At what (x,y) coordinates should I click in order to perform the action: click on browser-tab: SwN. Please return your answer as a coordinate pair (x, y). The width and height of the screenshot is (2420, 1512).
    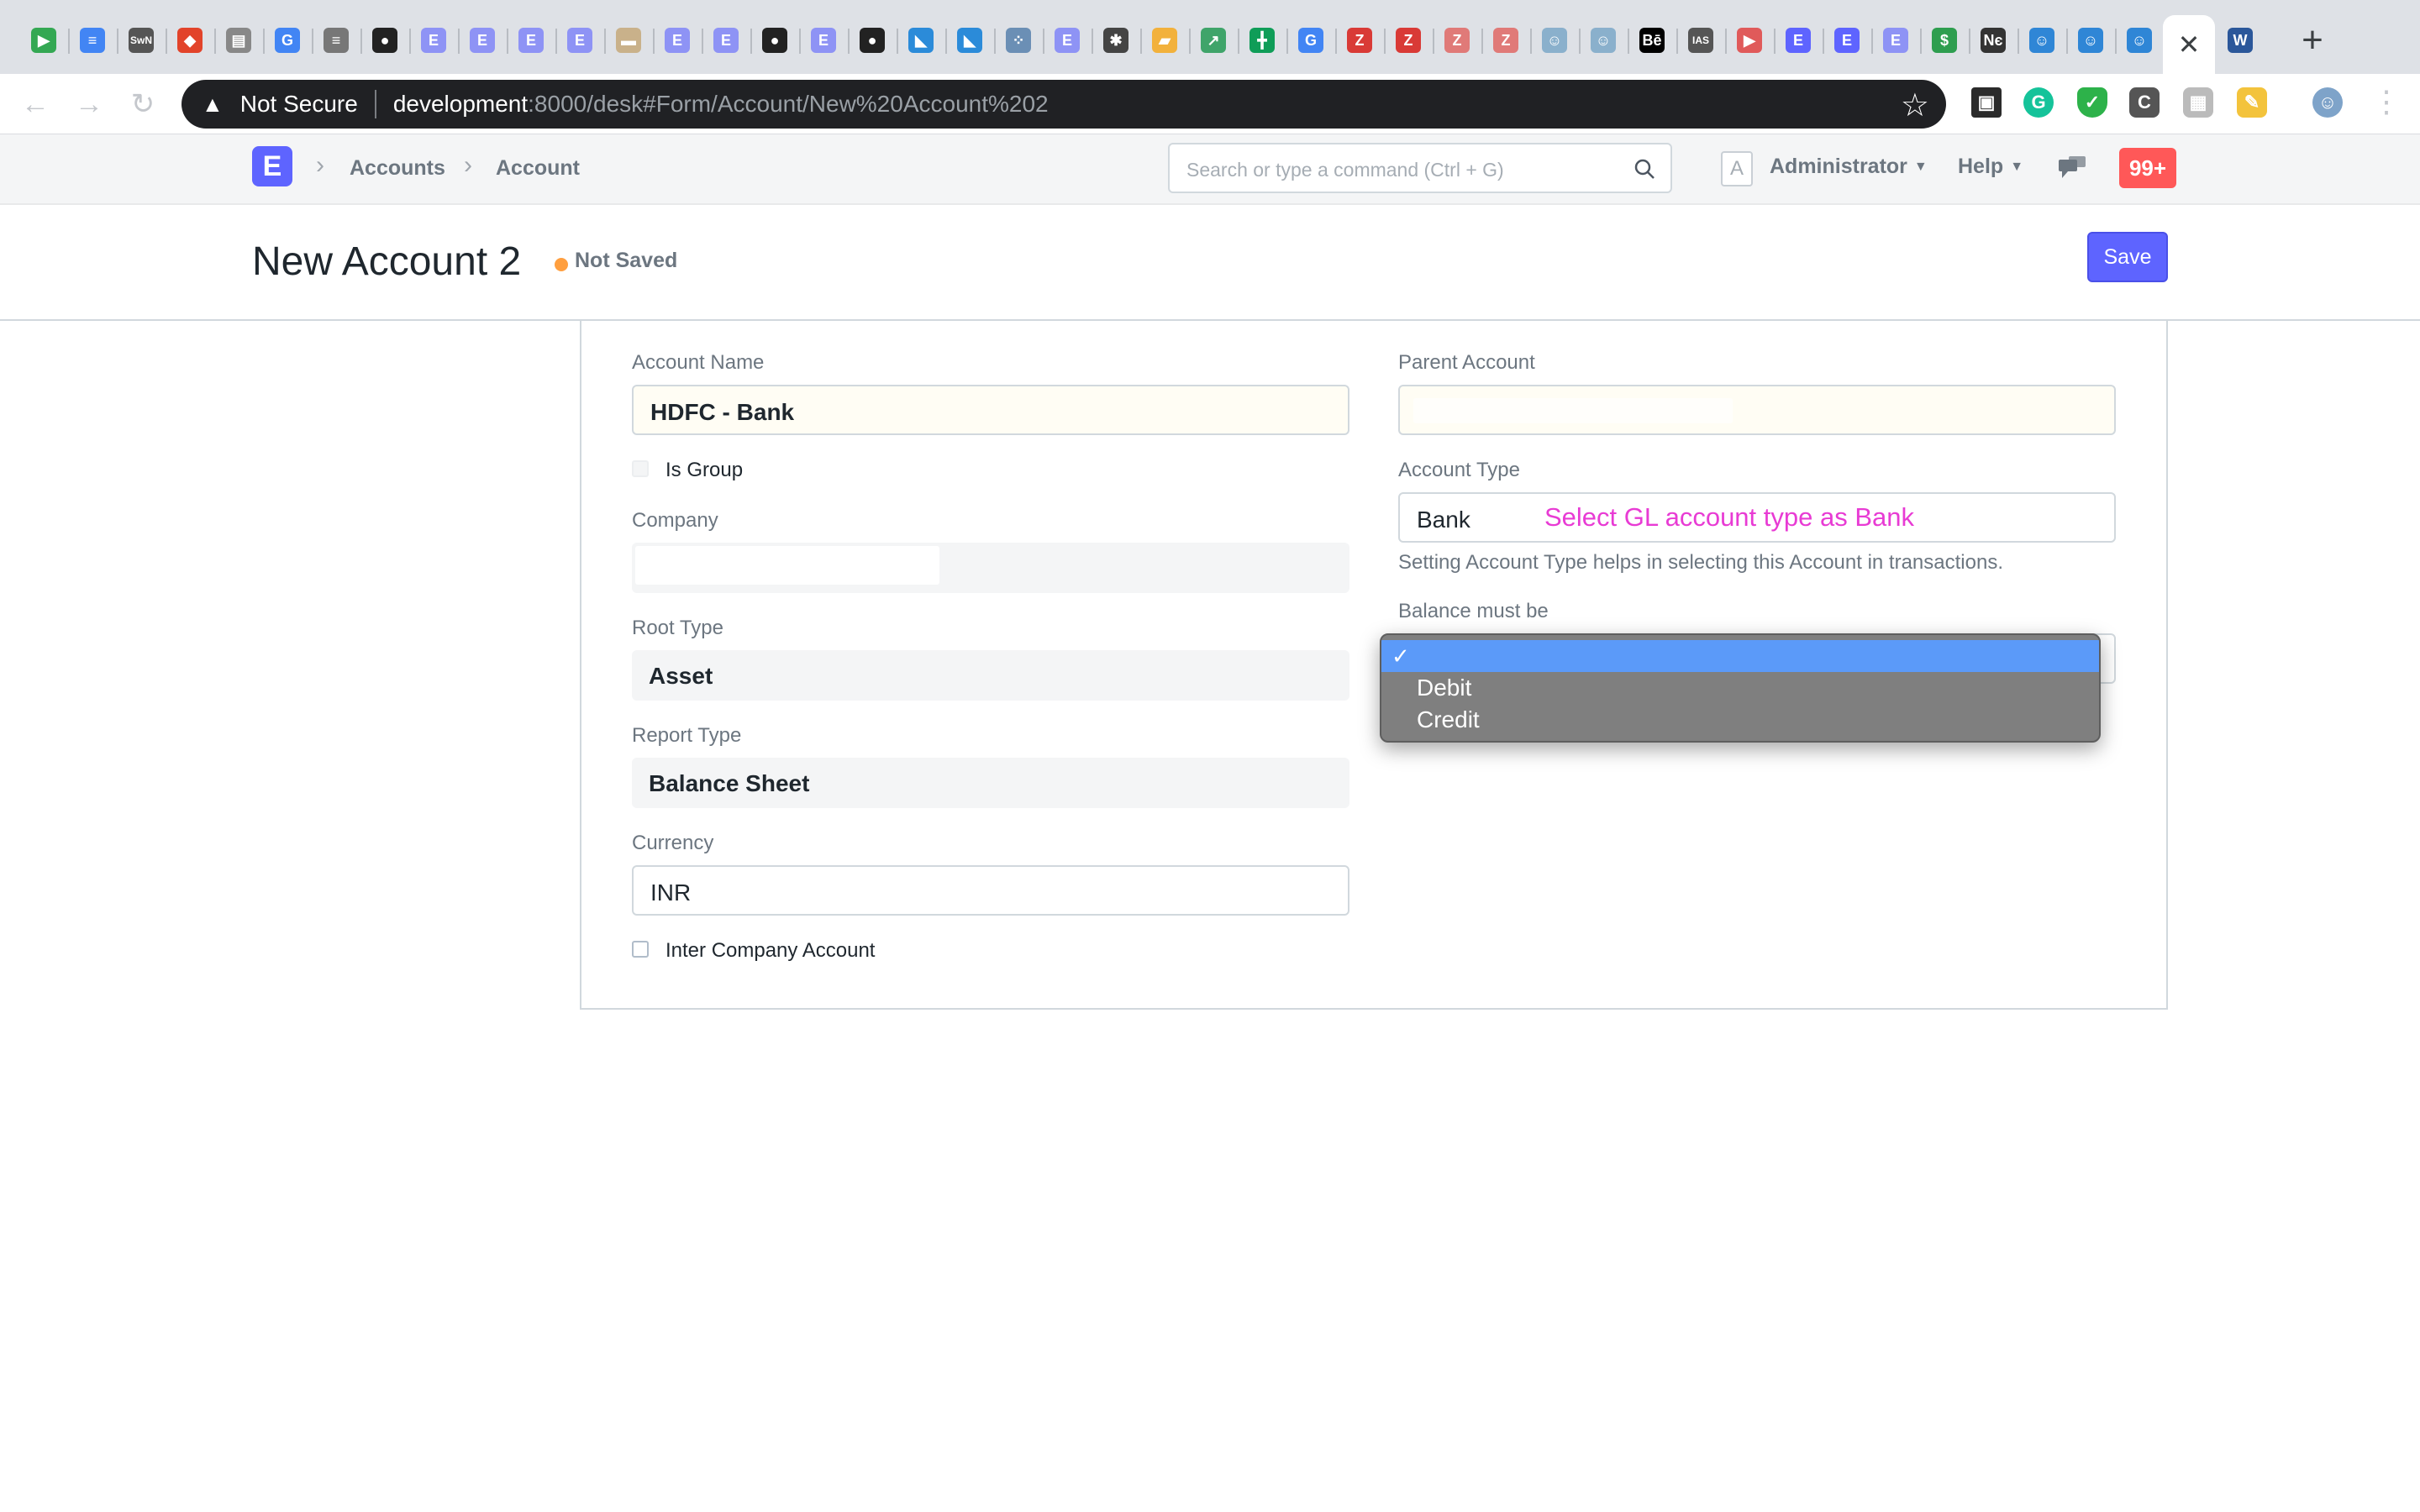
    Looking at the image, I should click on (141, 40).